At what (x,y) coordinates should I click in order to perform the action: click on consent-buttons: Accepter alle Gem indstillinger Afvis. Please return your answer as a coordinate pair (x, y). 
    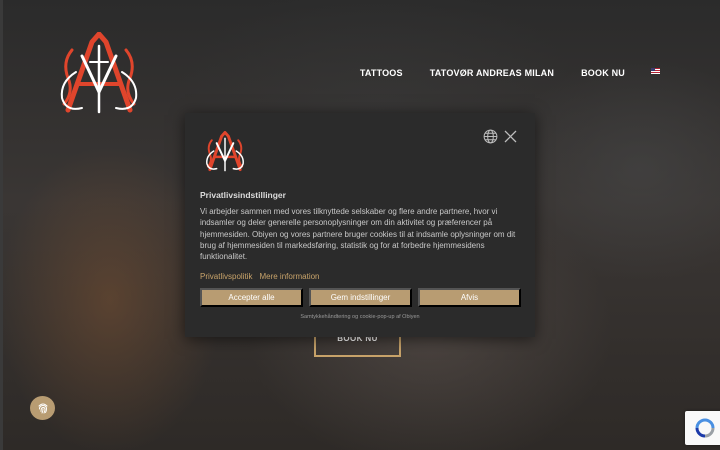
    Looking at the image, I should click on (363, 297).